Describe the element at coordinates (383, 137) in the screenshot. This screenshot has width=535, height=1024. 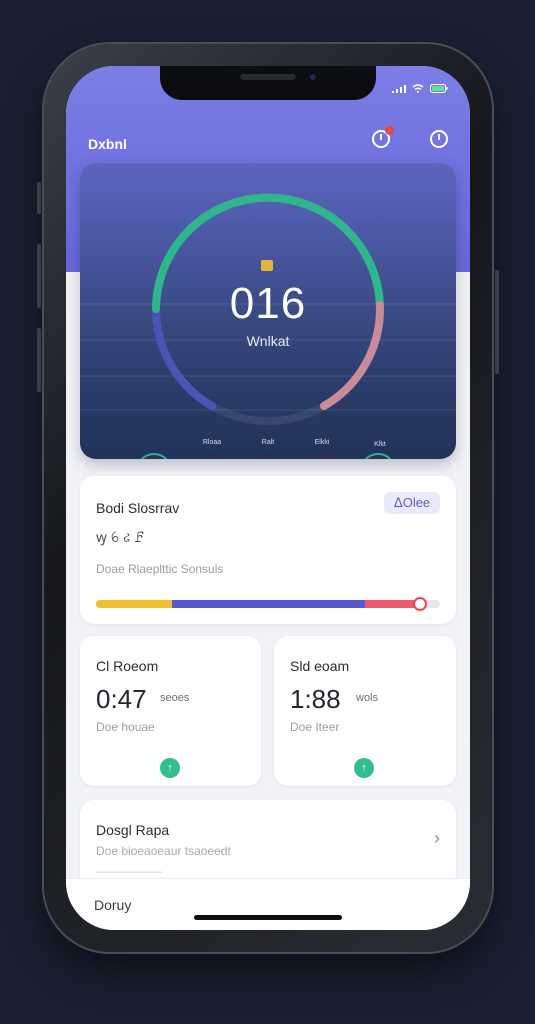
I see `timer-icon` at that location.